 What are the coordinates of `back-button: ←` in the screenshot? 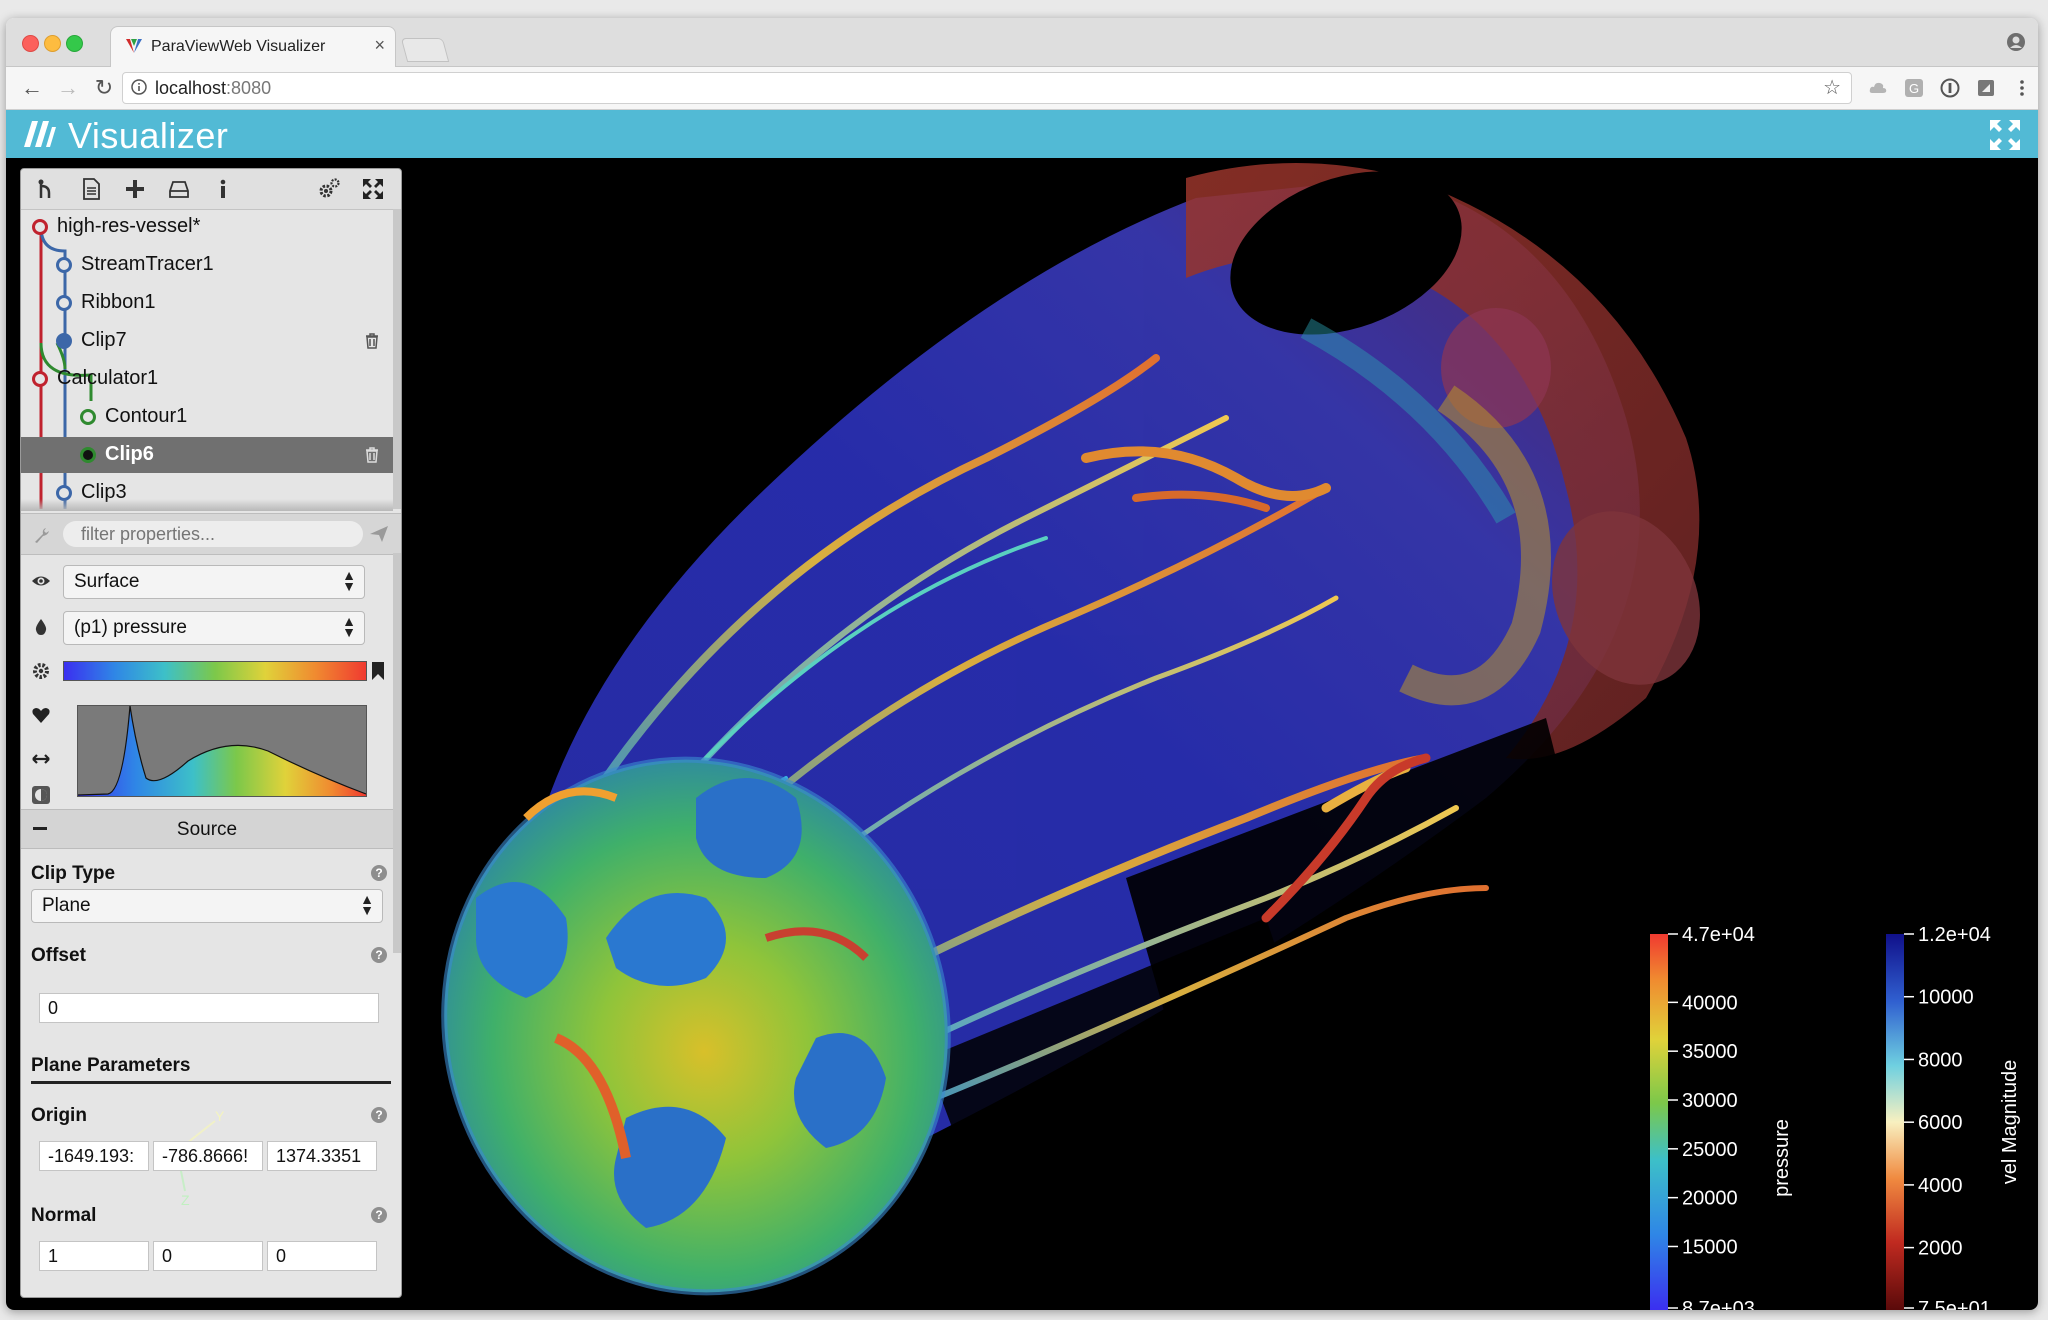 It's located at (32, 88).